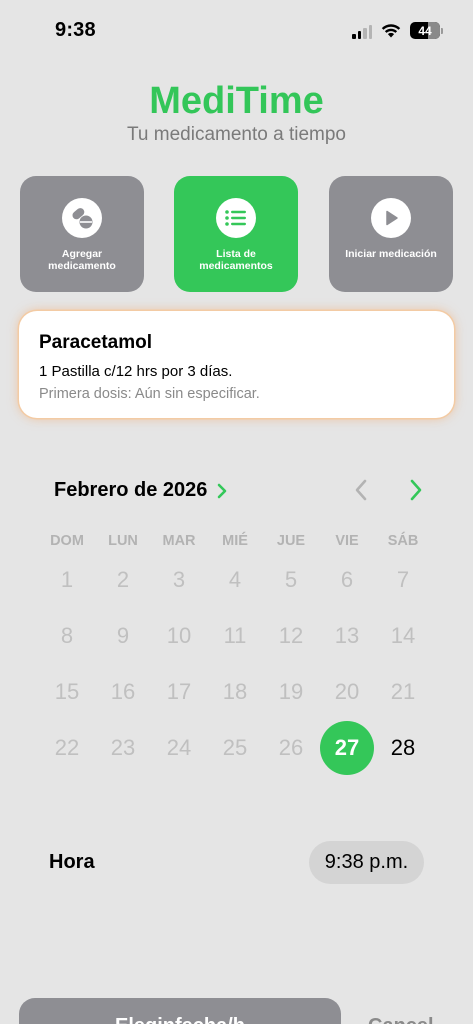 The width and height of the screenshot is (473, 1024). I want to click on cancel-button: Cancel, so click(401, 1019).